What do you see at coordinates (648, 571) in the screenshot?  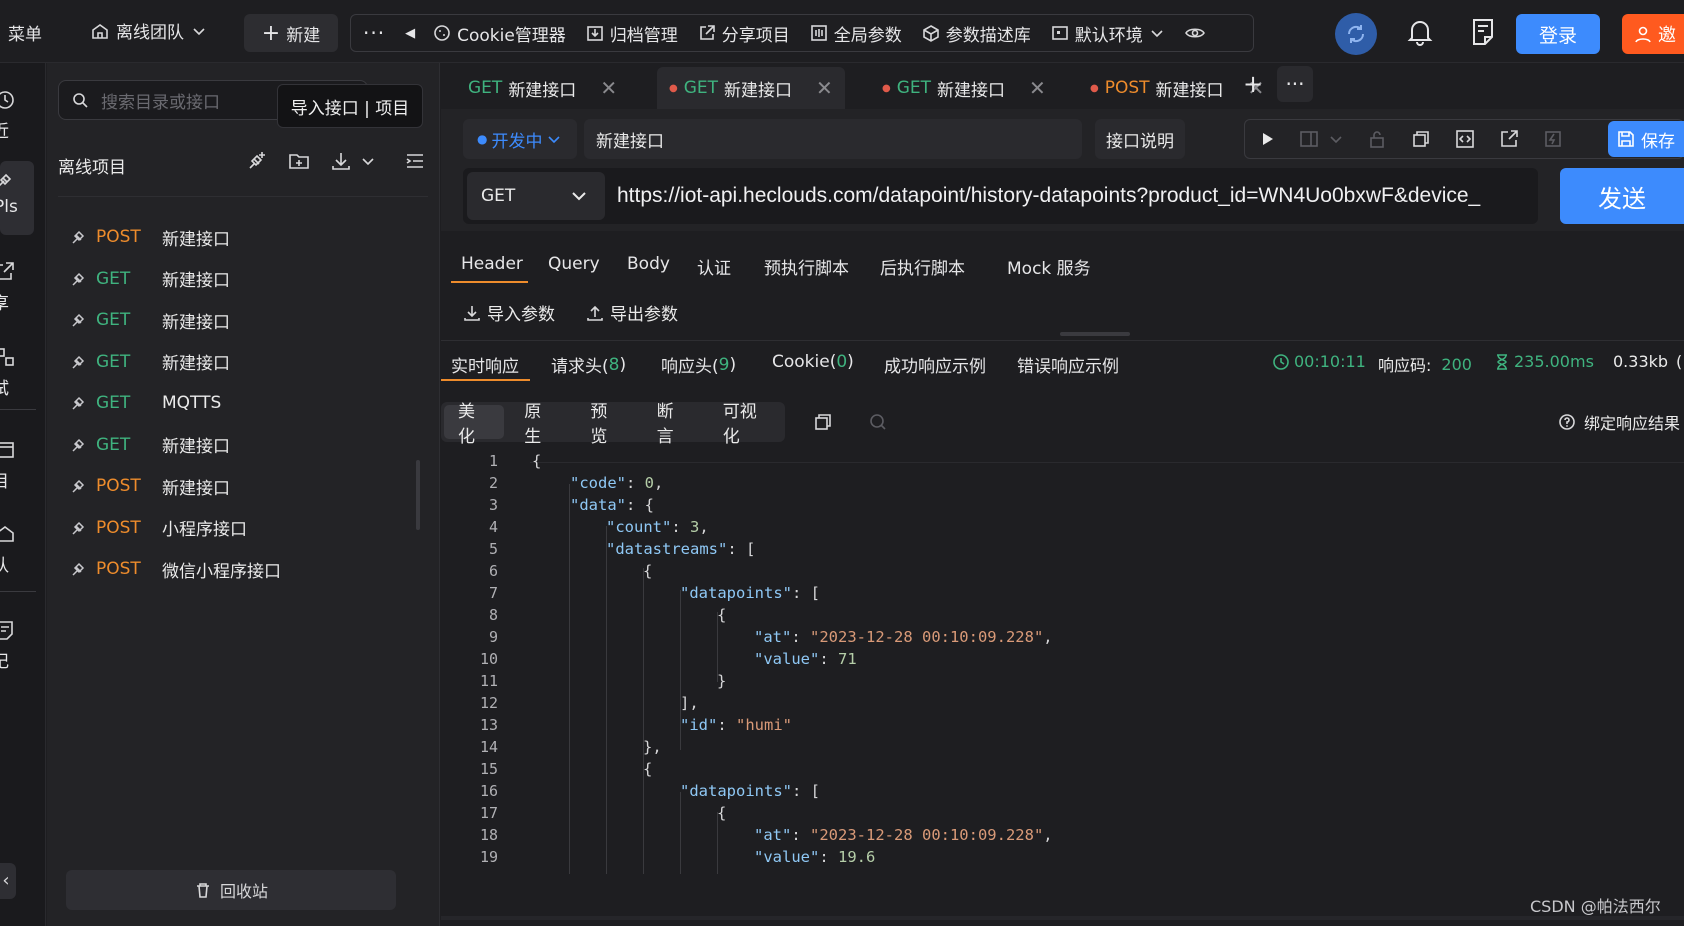 I see `code-line: {` at bounding box center [648, 571].